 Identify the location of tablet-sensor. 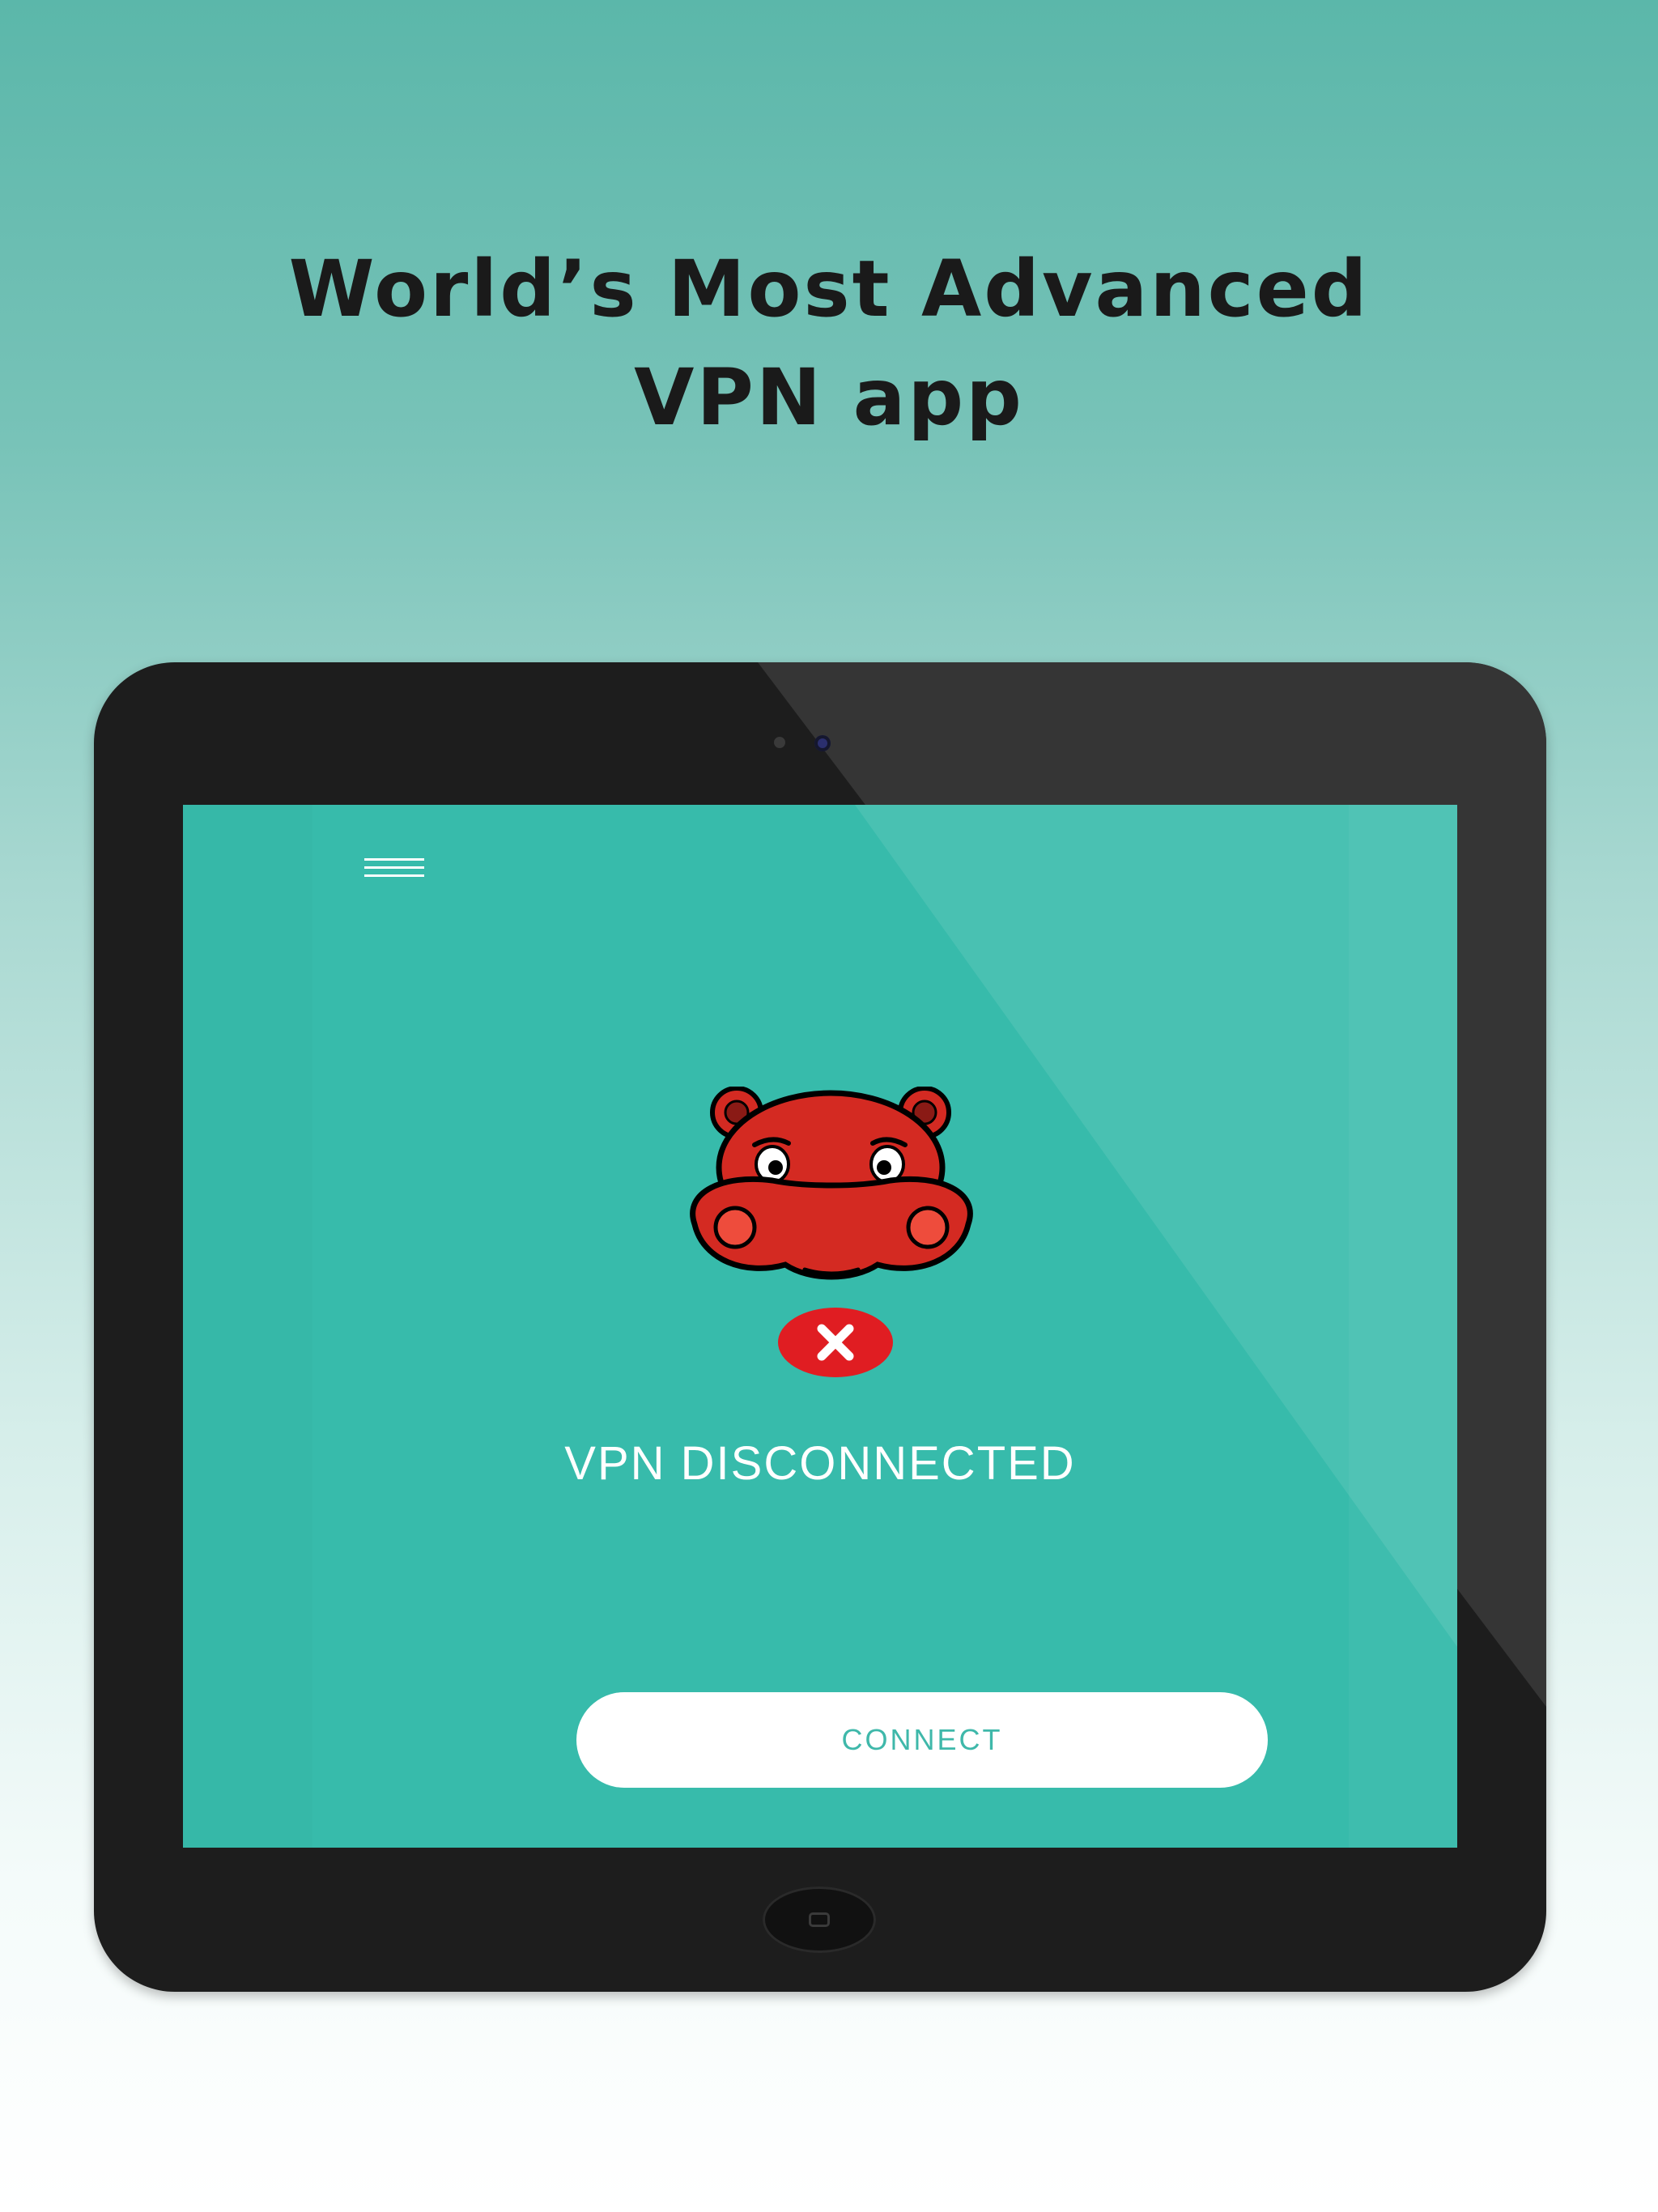
(779, 743).